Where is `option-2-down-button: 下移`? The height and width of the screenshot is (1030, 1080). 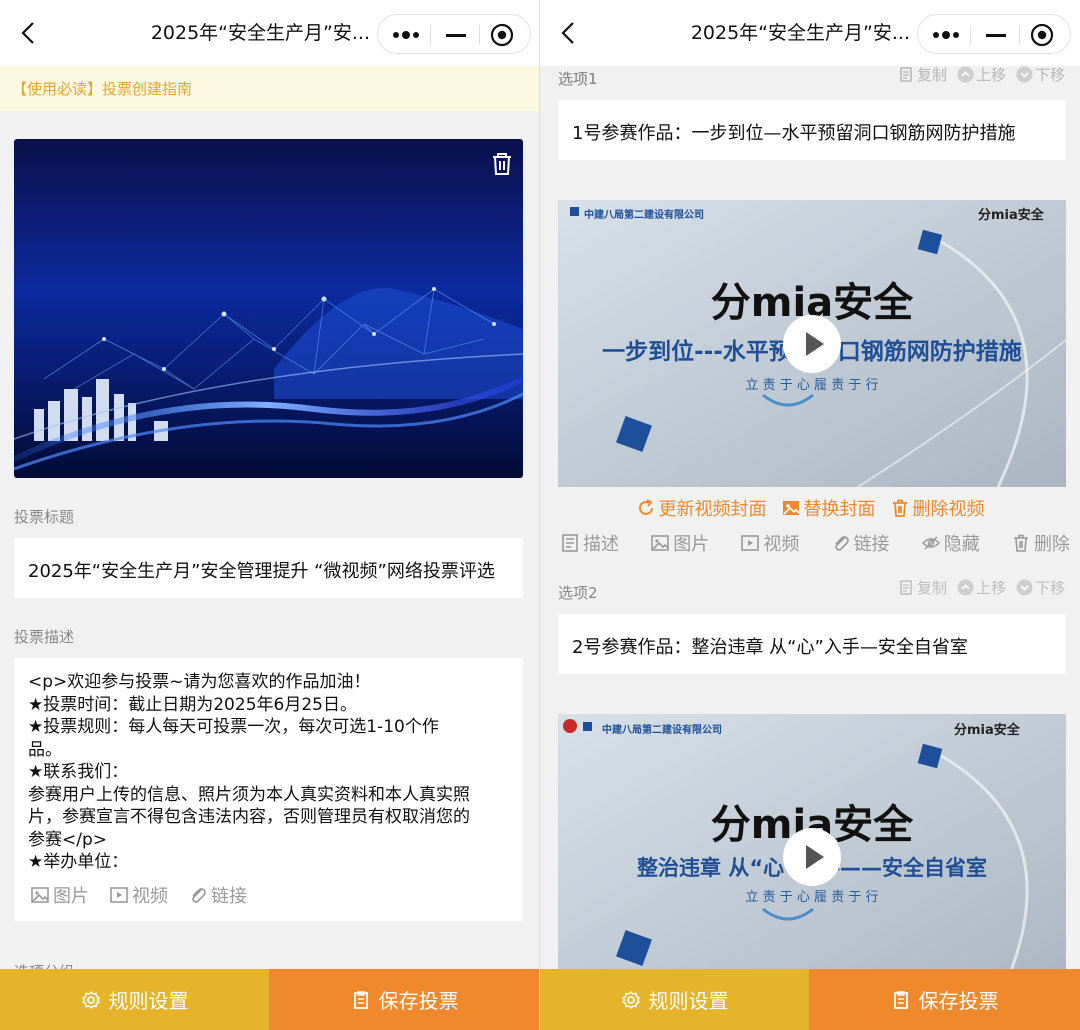
option-2-down-button: 下移 is located at coordinates (1040, 587).